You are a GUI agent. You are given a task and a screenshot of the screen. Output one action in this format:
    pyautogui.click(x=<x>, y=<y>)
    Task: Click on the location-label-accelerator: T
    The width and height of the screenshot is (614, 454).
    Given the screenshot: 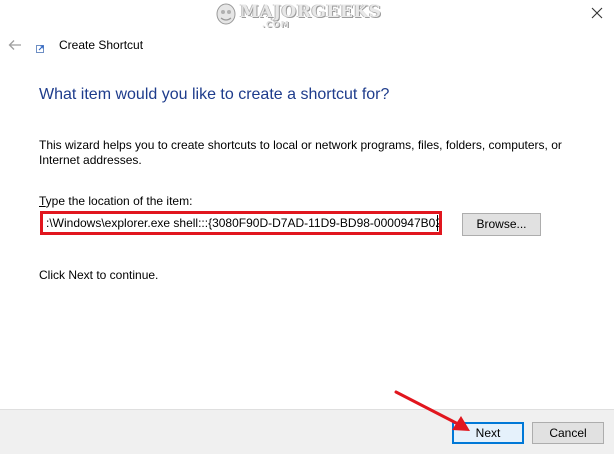 What is the action you would take?
    pyautogui.click(x=42, y=201)
    